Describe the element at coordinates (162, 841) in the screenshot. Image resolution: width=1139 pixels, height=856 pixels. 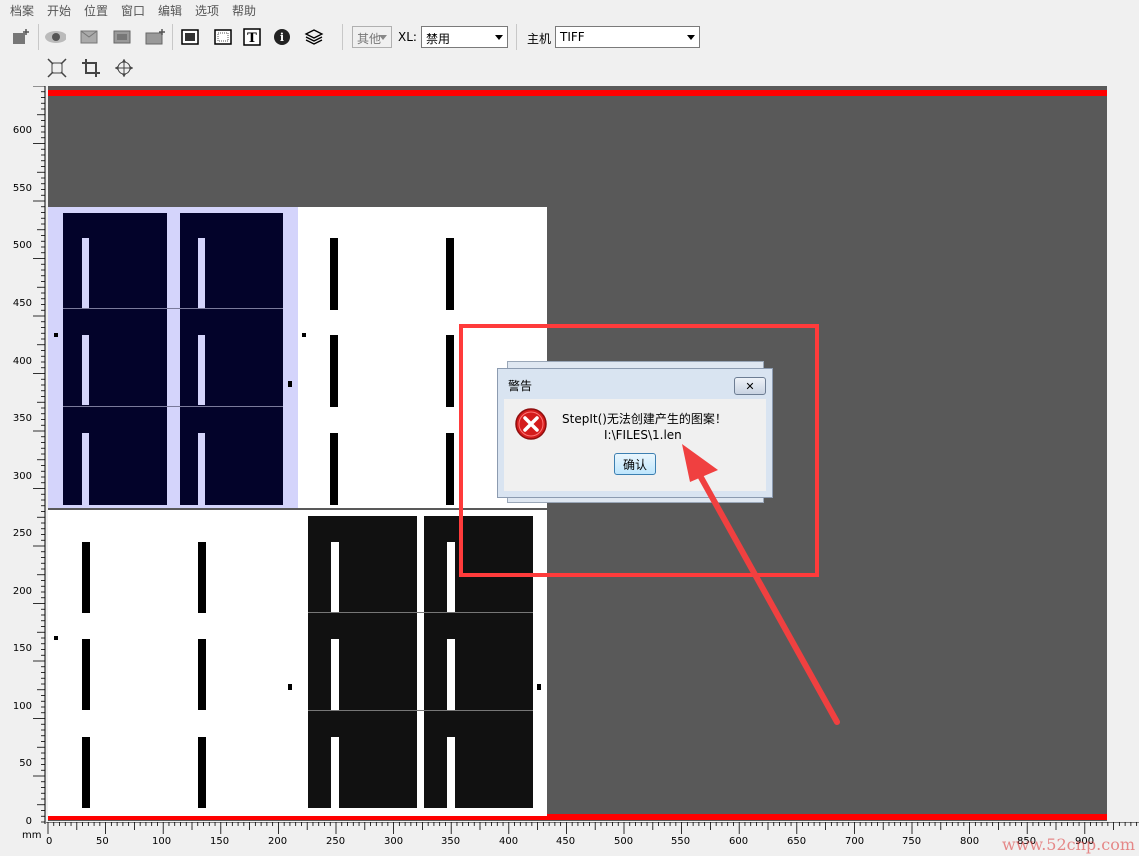
I see `h-tick-label: 100` at that location.